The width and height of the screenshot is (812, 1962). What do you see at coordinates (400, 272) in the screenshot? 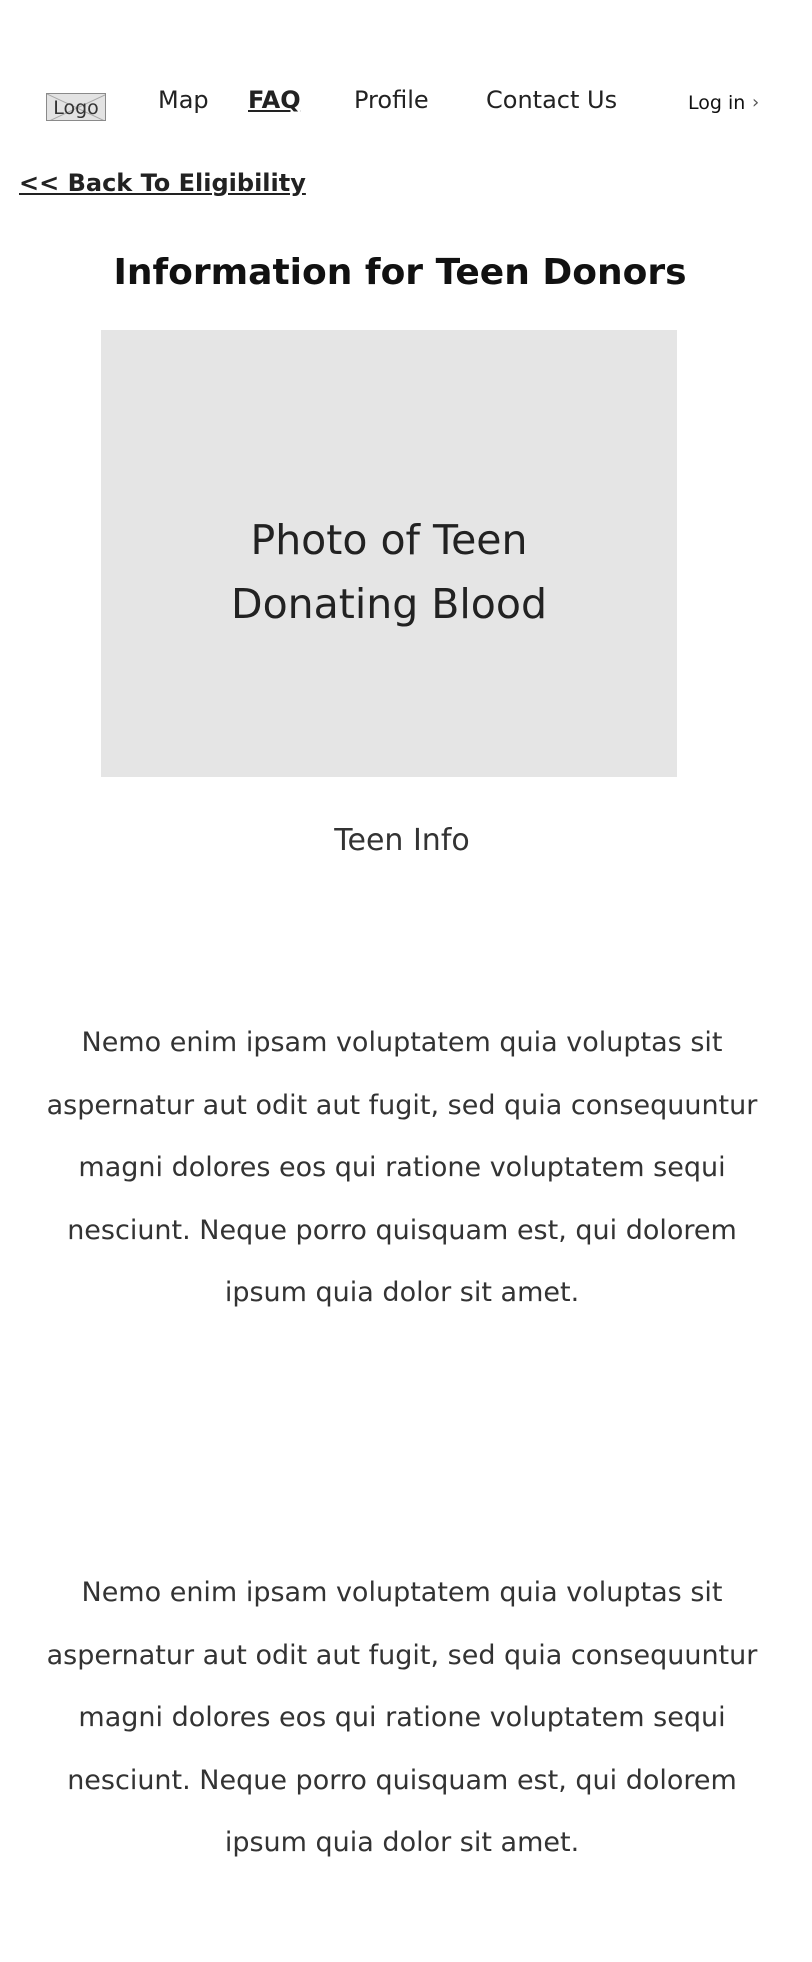
I see `page-title: Information for Teen Donors` at bounding box center [400, 272].